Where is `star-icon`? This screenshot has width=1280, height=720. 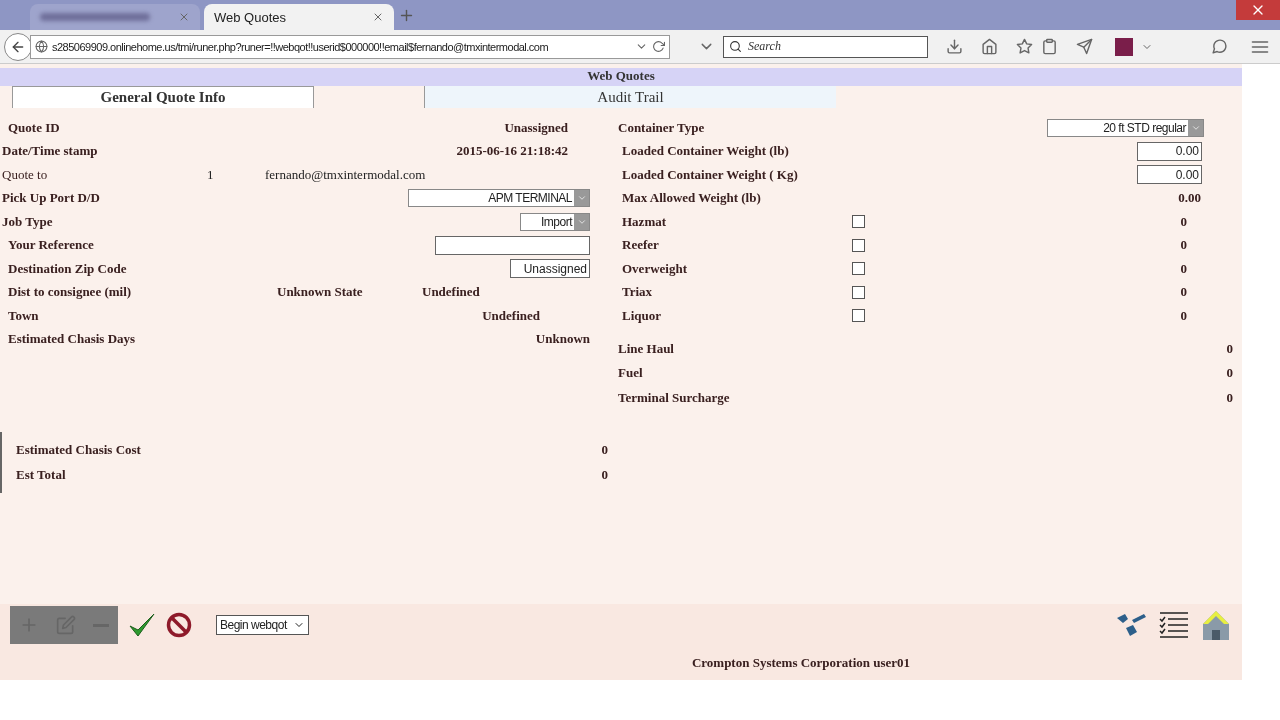 star-icon is located at coordinates (1024, 46).